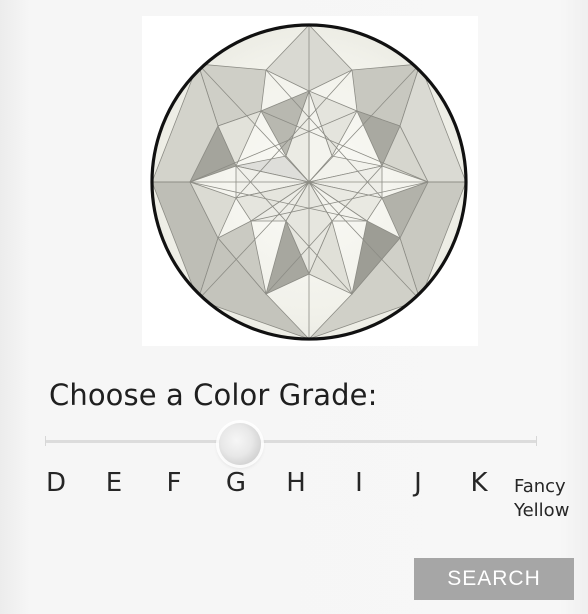  I want to click on slider-tick-end, so click(536, 441).